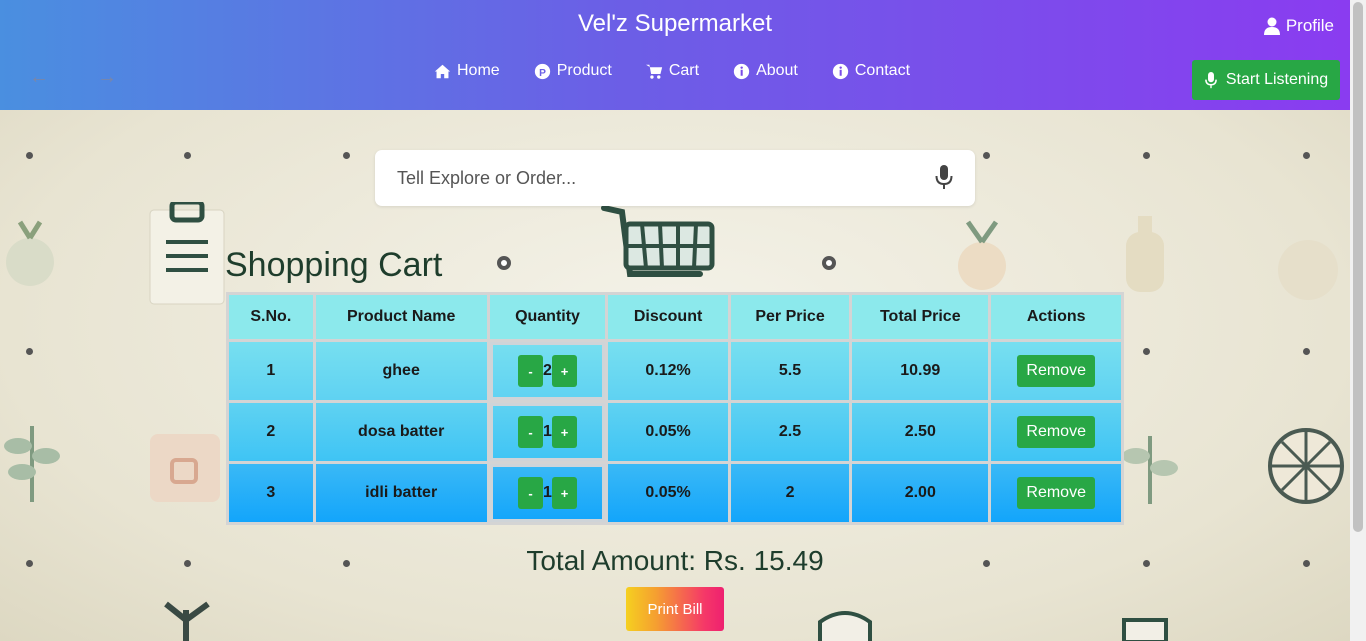 This screenshot has height=641, width=1366. I want to click on nav-product-label: Product, so click(584, 70).